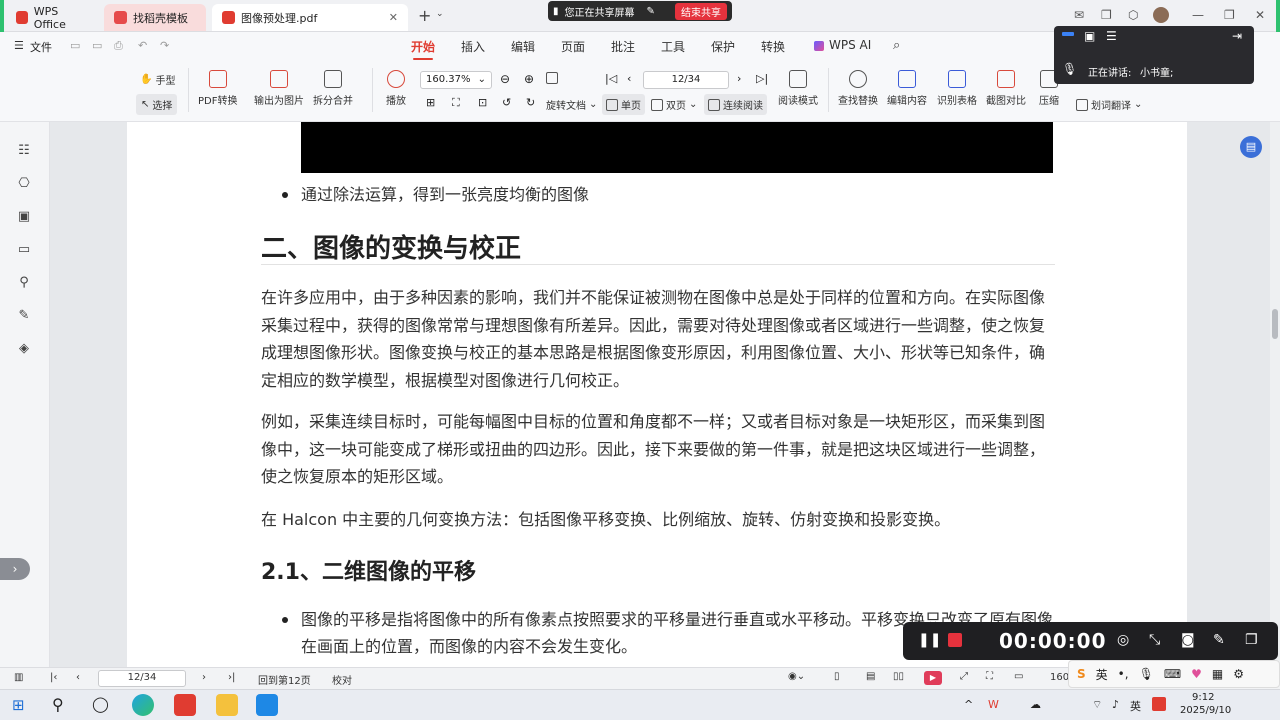 The width and height of the screenshot is (1280, 720). I want to click on pdf-convert-button: PDF转换, so click(217, 88).